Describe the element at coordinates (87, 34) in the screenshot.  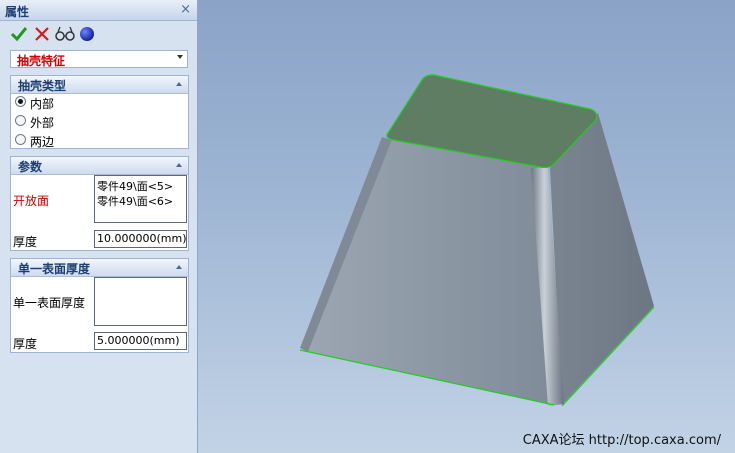
I see `blue-sphere-icon` at that location.